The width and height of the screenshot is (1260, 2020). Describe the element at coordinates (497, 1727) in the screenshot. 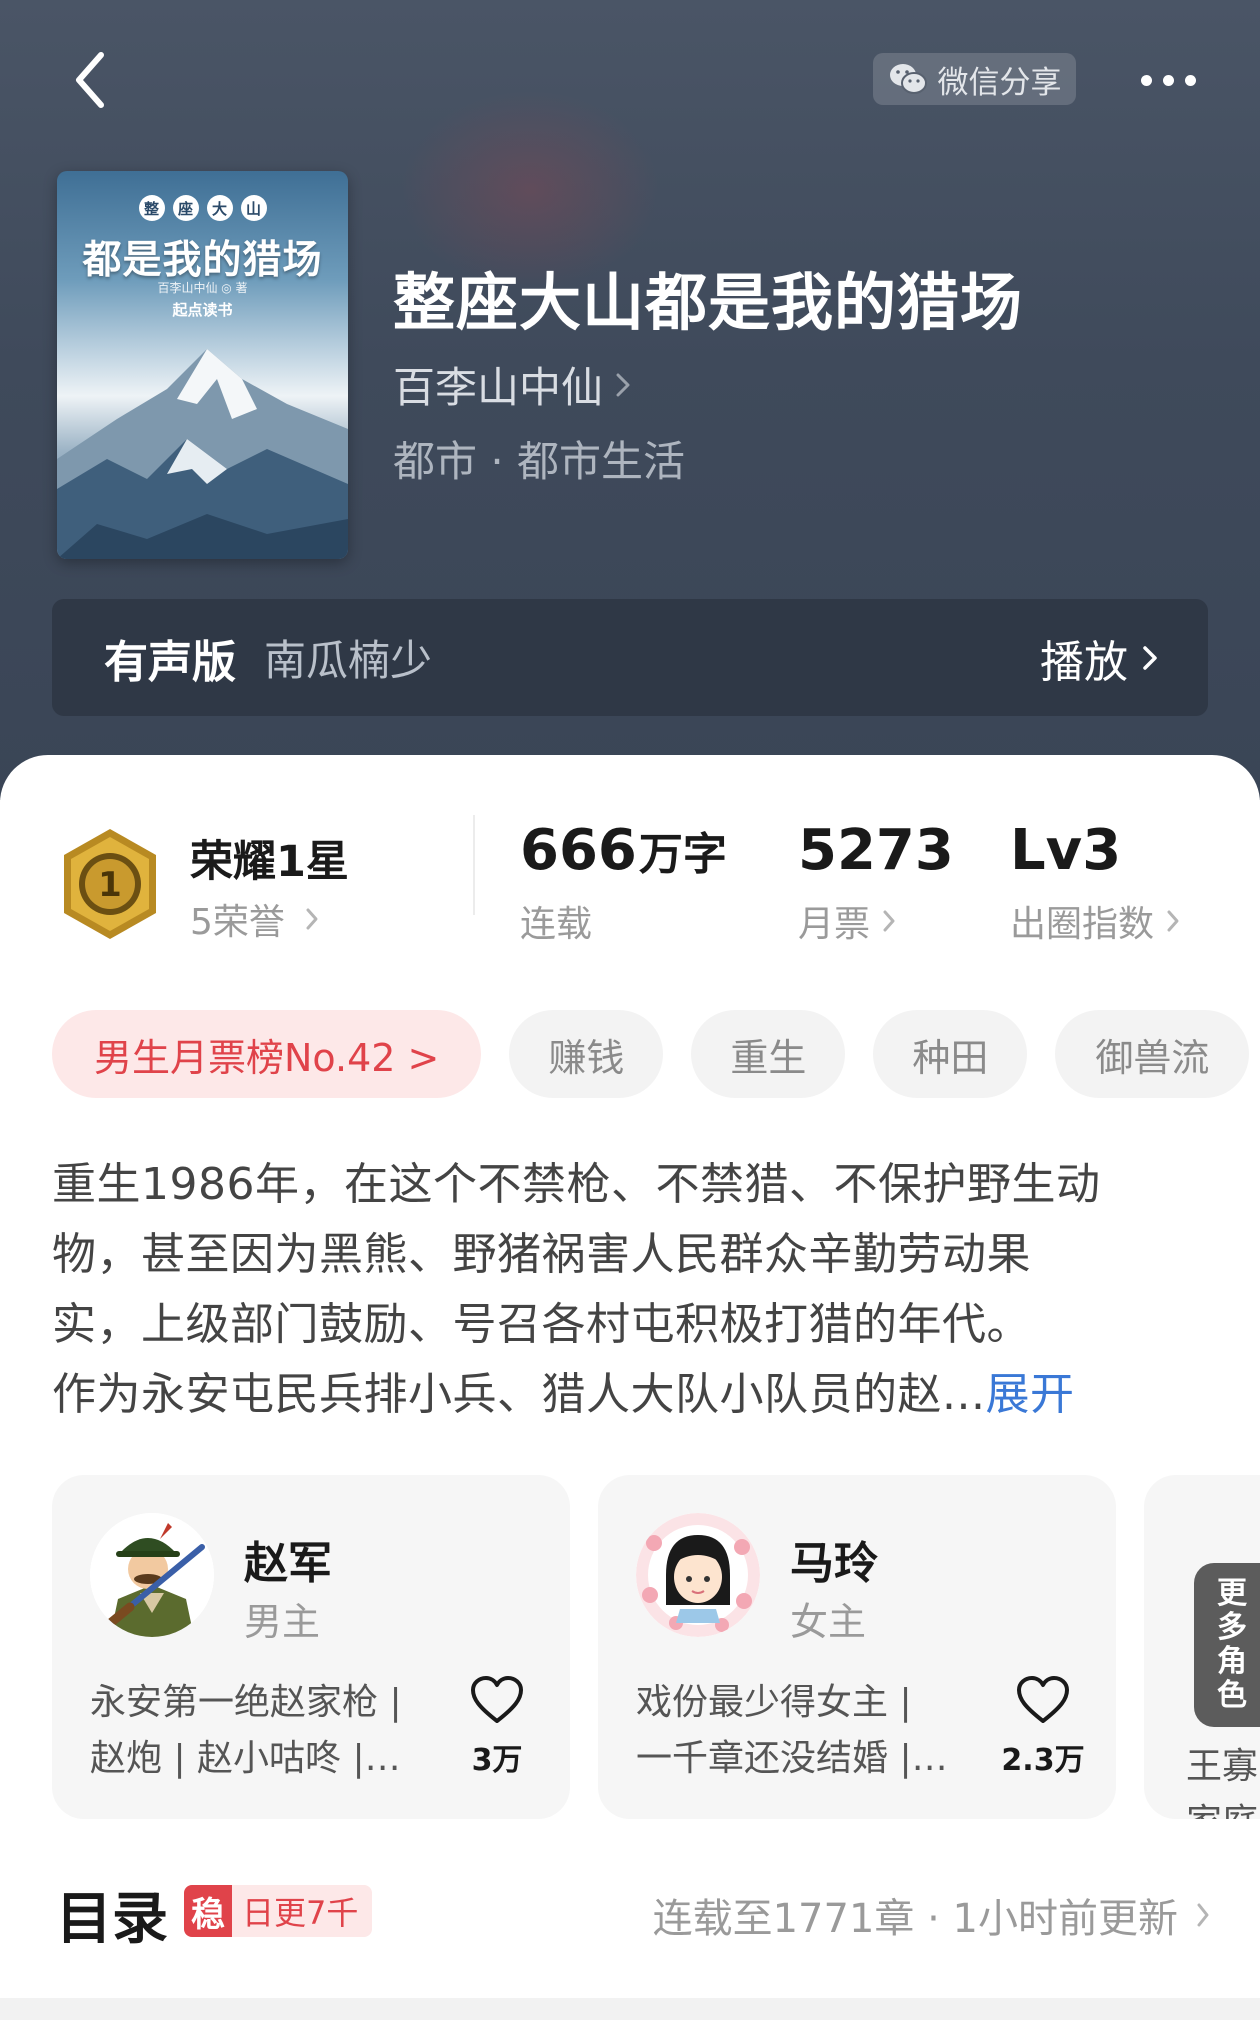

I see `like-button: 3万` at that location.